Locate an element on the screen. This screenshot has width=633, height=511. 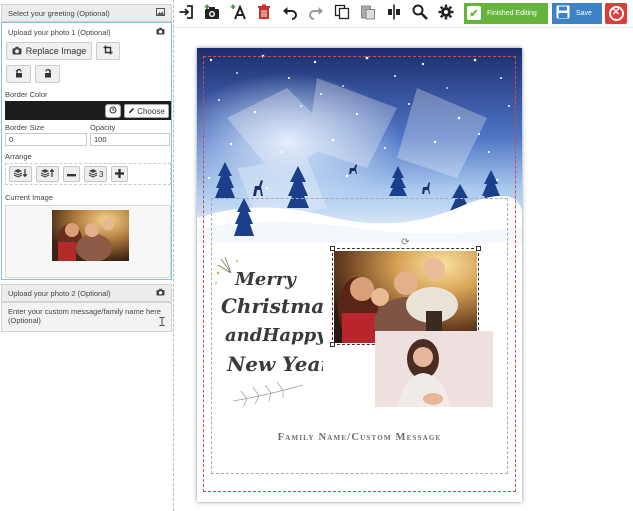
text-cursor-icon is located at coordinates (162, 322).